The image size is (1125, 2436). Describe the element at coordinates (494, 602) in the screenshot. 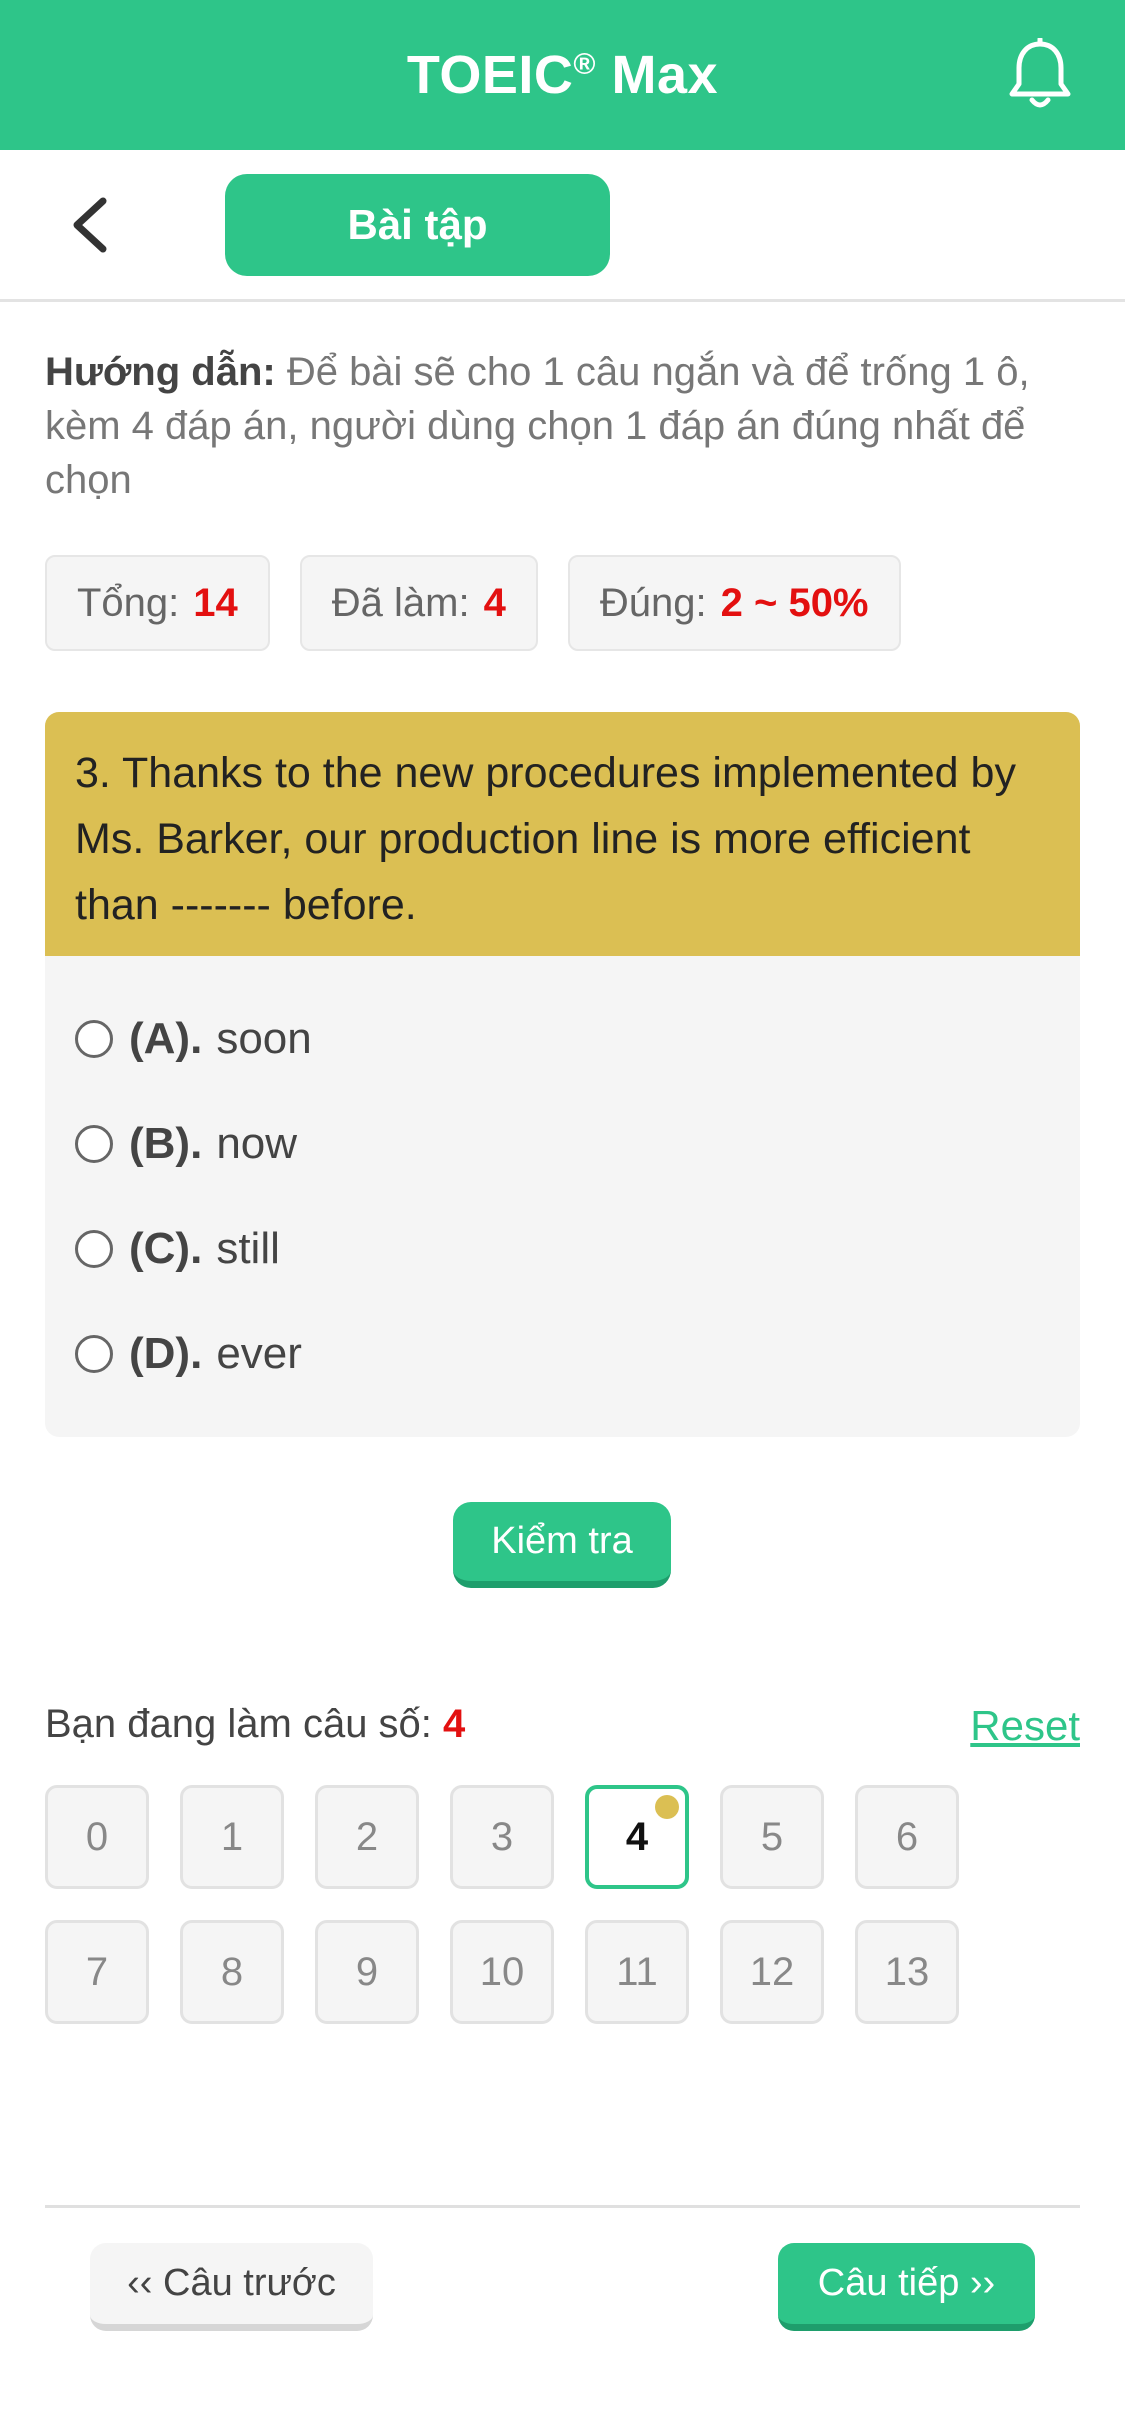

I see `stat-done-value: 4` at that location.